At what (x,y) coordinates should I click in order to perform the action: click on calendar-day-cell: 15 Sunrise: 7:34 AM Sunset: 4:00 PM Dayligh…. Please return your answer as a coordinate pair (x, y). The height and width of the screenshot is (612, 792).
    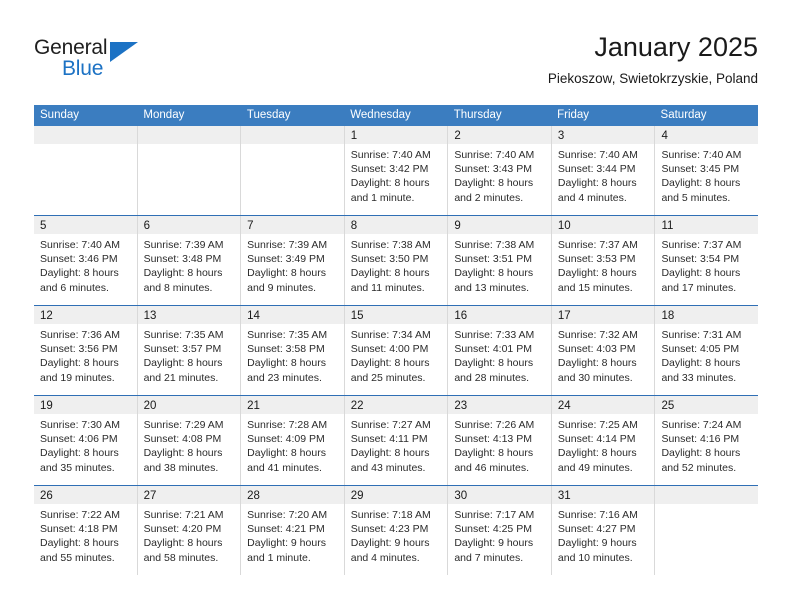
    Looking at the image, I should click on (395, 350).